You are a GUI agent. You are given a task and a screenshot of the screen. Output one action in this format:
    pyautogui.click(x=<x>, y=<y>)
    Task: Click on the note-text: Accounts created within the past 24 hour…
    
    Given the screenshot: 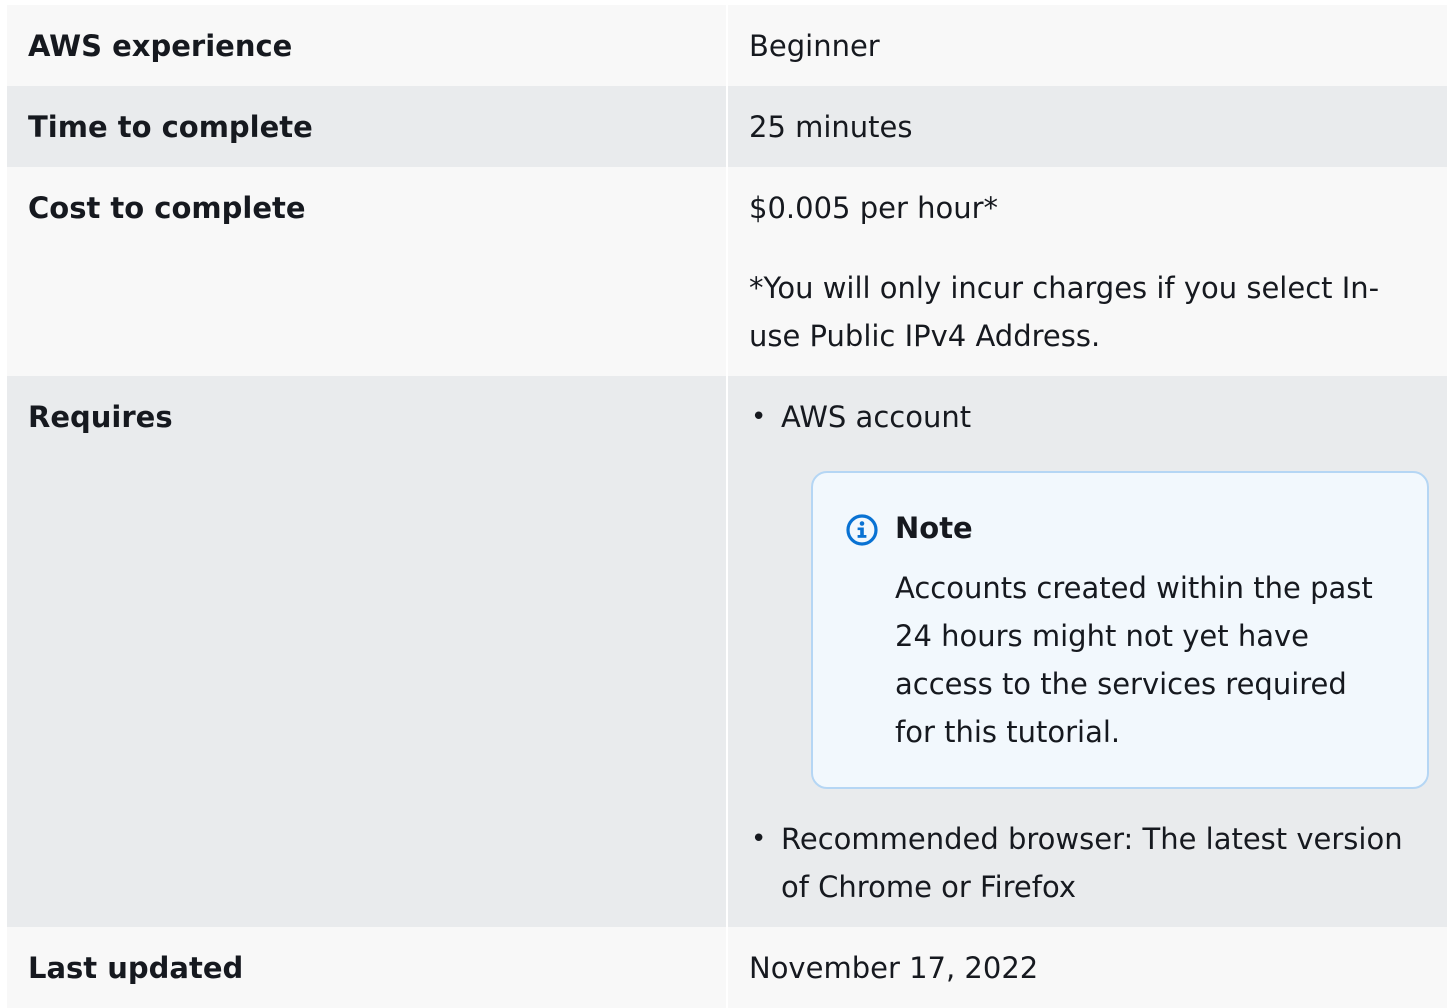 What is the action you would take?
    pyautogui.click(x=1134, y=660)
    